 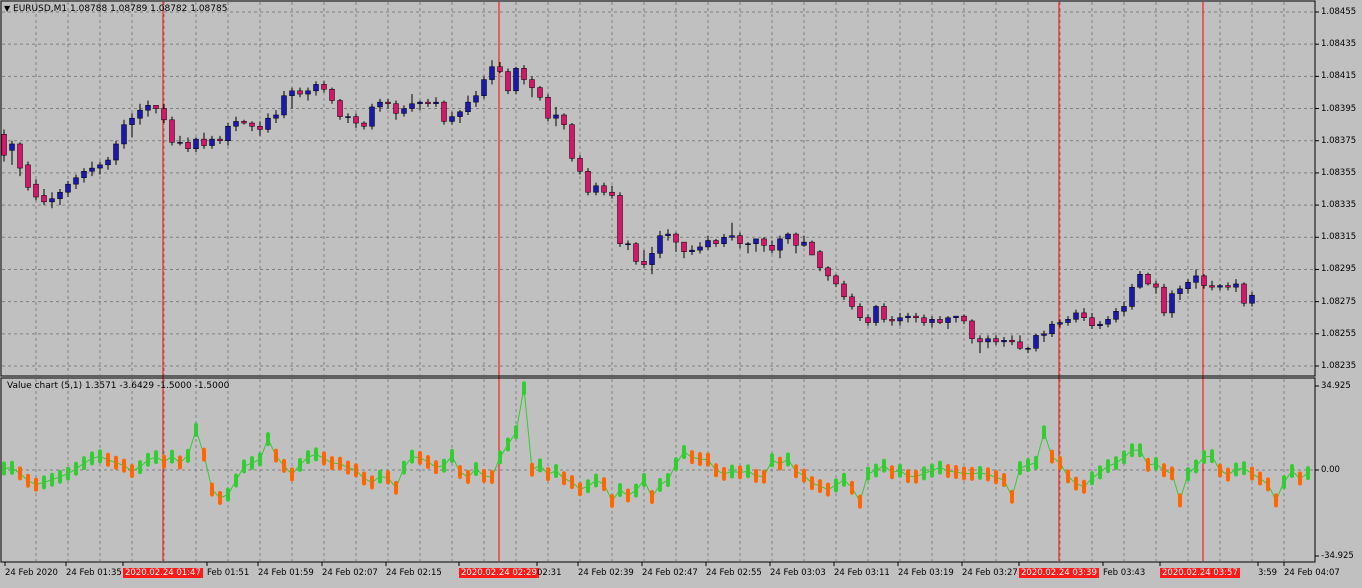 I want to click on time-label: 24 Feb 02:07, so click(x=350, y=573).